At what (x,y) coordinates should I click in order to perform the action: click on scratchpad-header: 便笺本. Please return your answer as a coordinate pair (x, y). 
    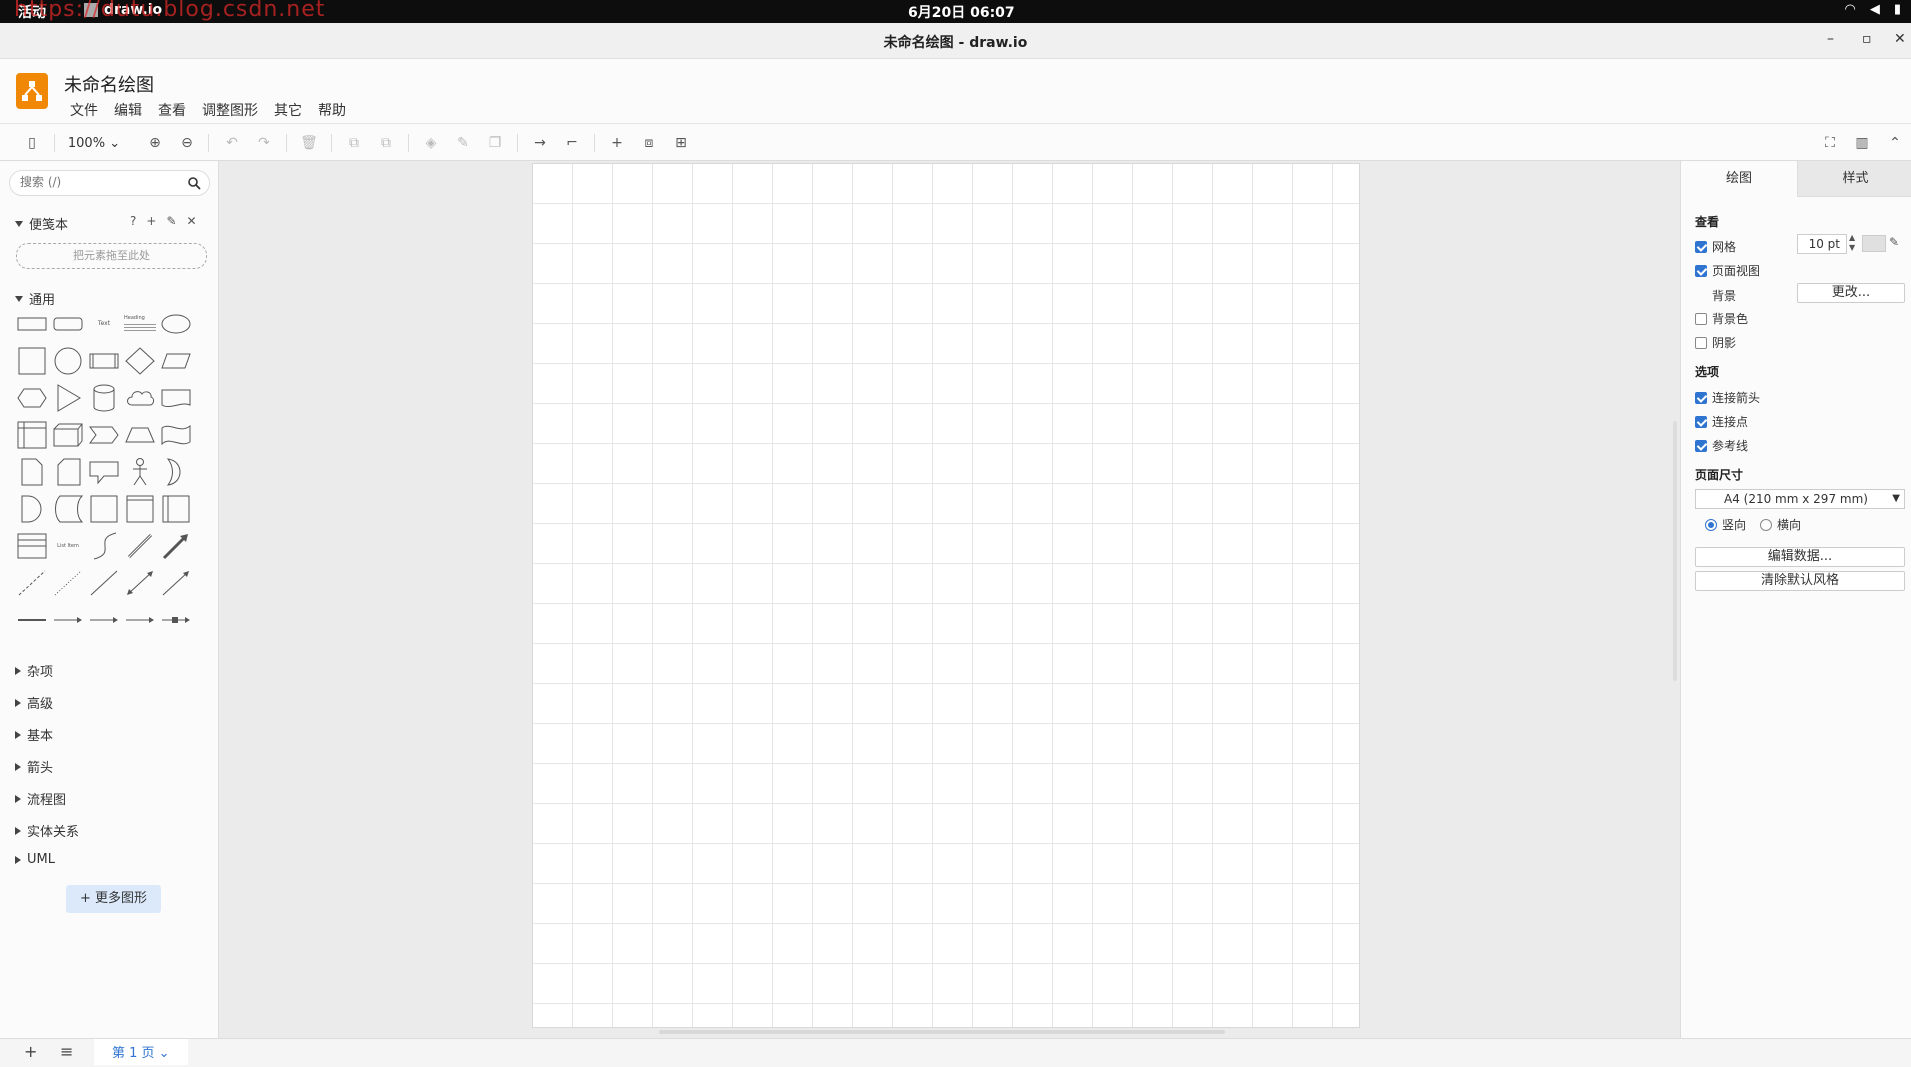
    Looking at the image, I should click on (41, 223).